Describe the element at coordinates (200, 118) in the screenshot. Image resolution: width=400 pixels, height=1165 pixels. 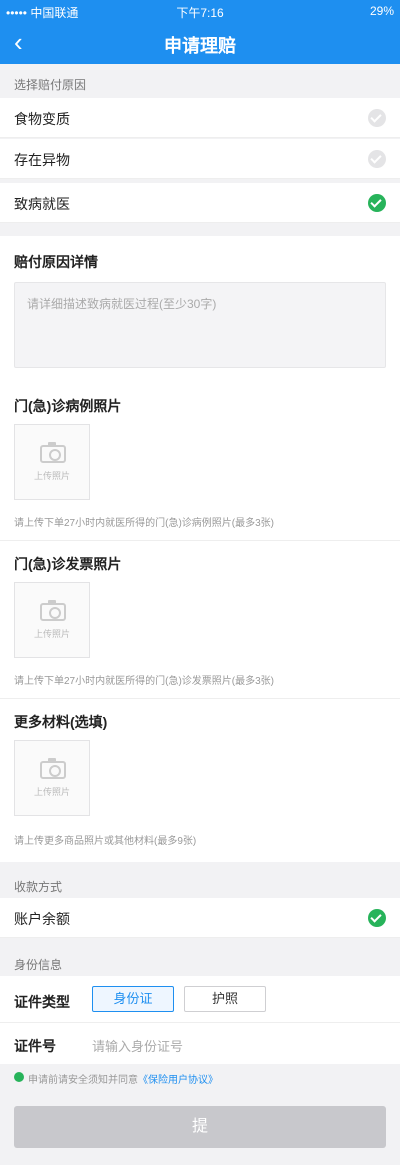
I see `reason-option-food-spoiled: 食物变质` at that location.